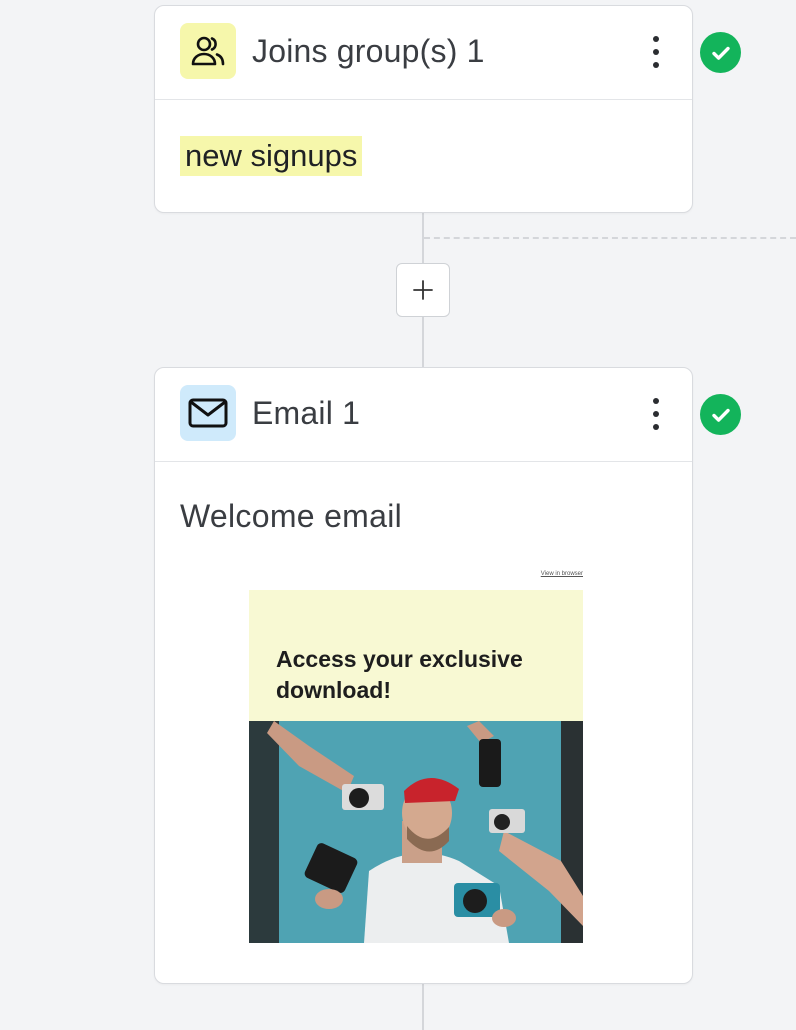  Describe the element at coordinates (399, 674) in the screenshot. I see `email-headline: Access your exclusive download!` at that location.